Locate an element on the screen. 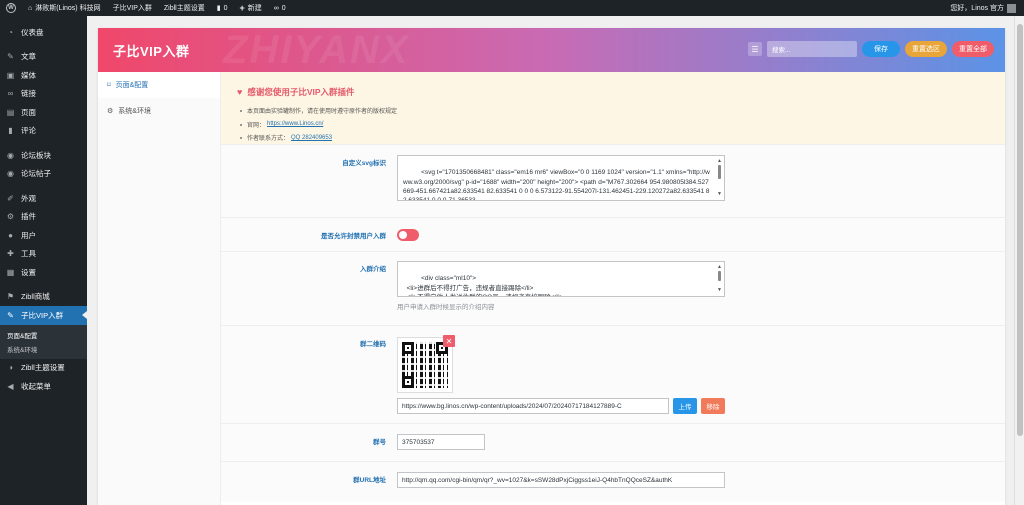  sidebar-item-label: 设置 is located at coordinates (28, 272).